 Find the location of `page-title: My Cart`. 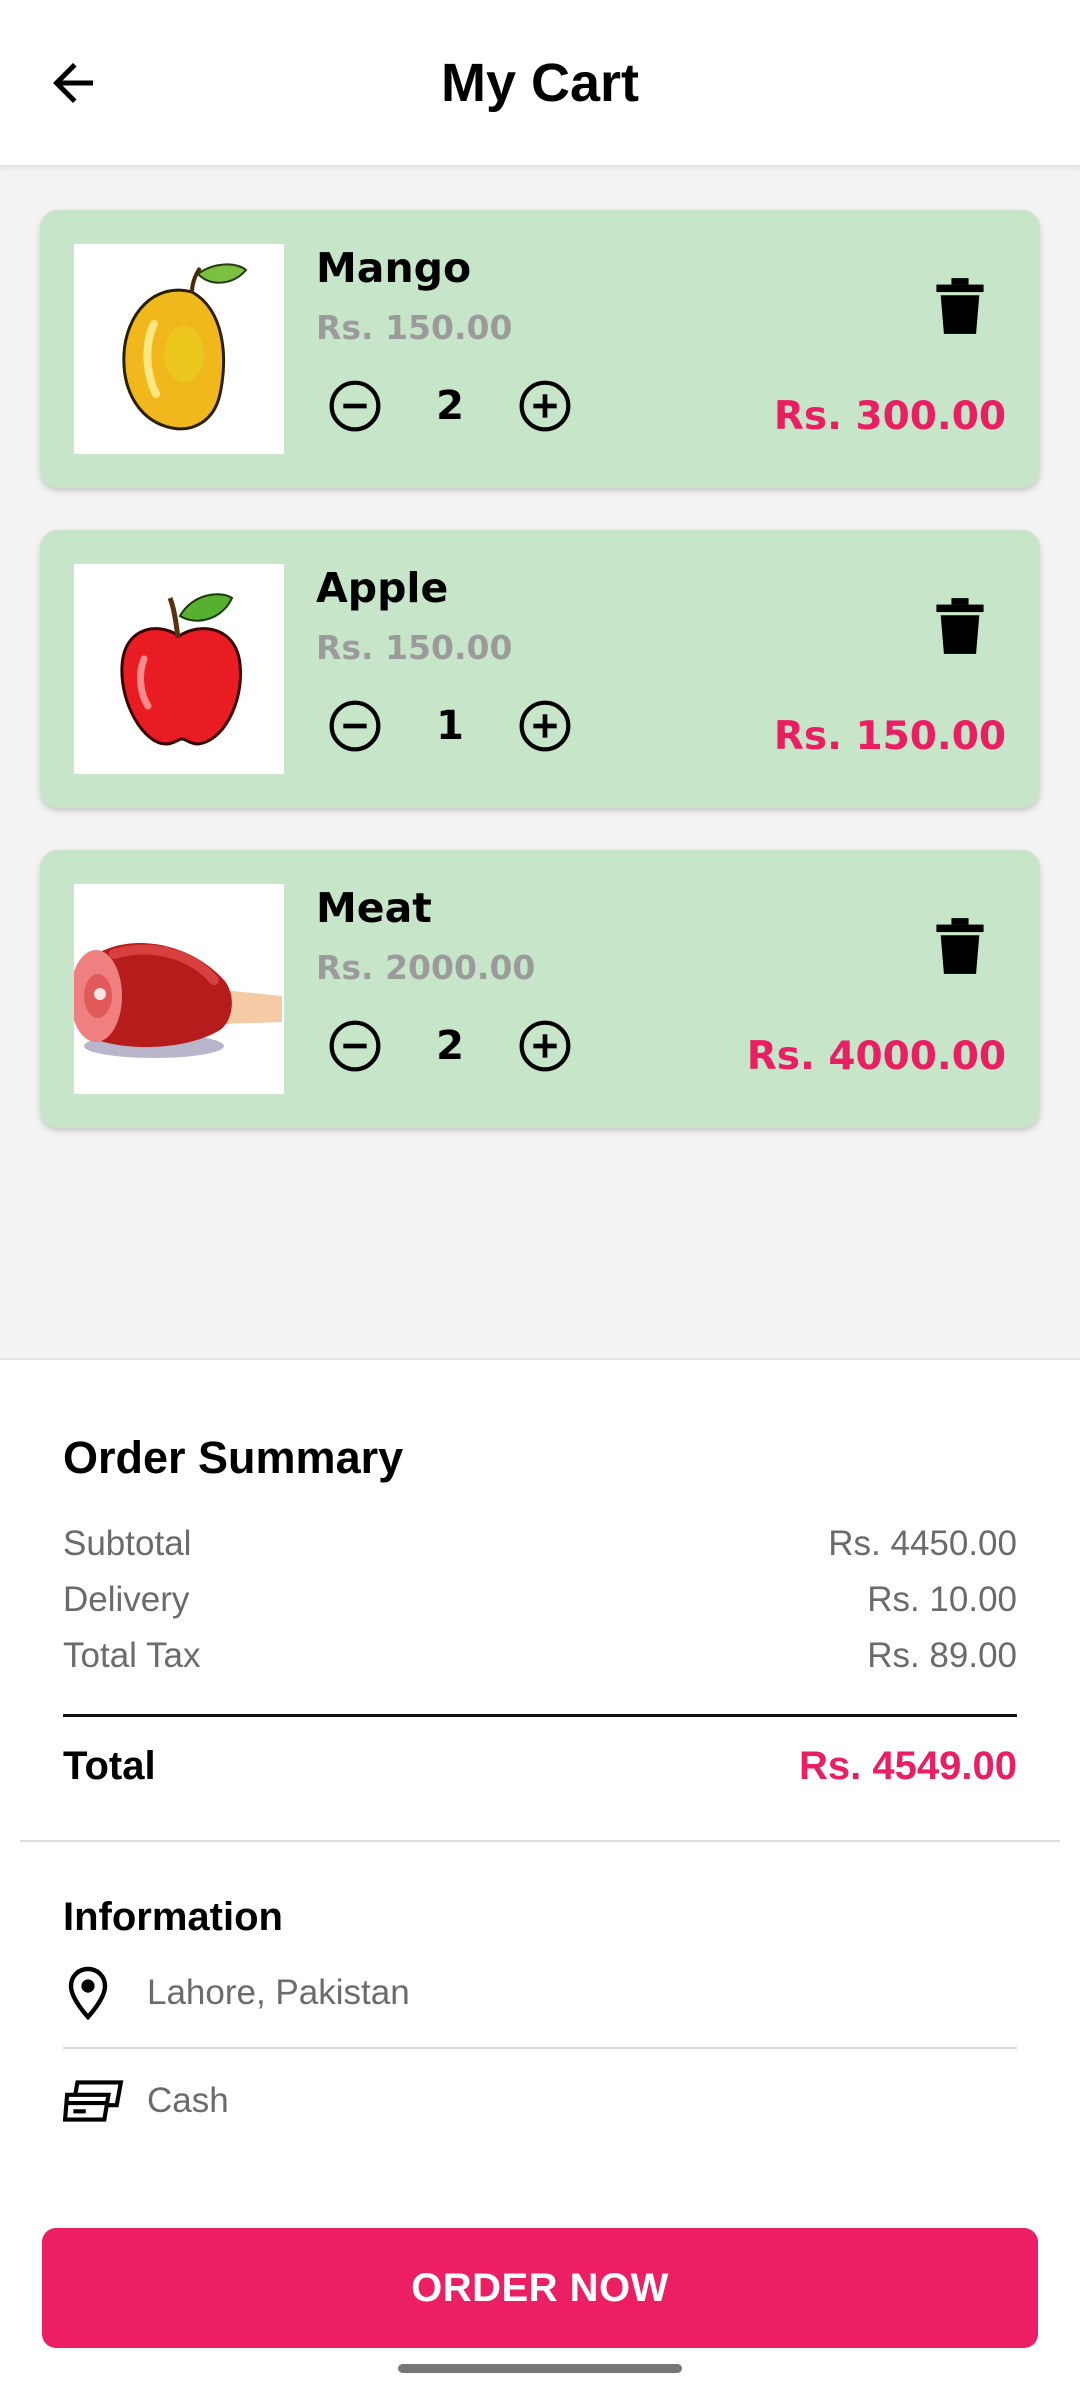

page-title: My Cart is located at coordinates (540, 83).